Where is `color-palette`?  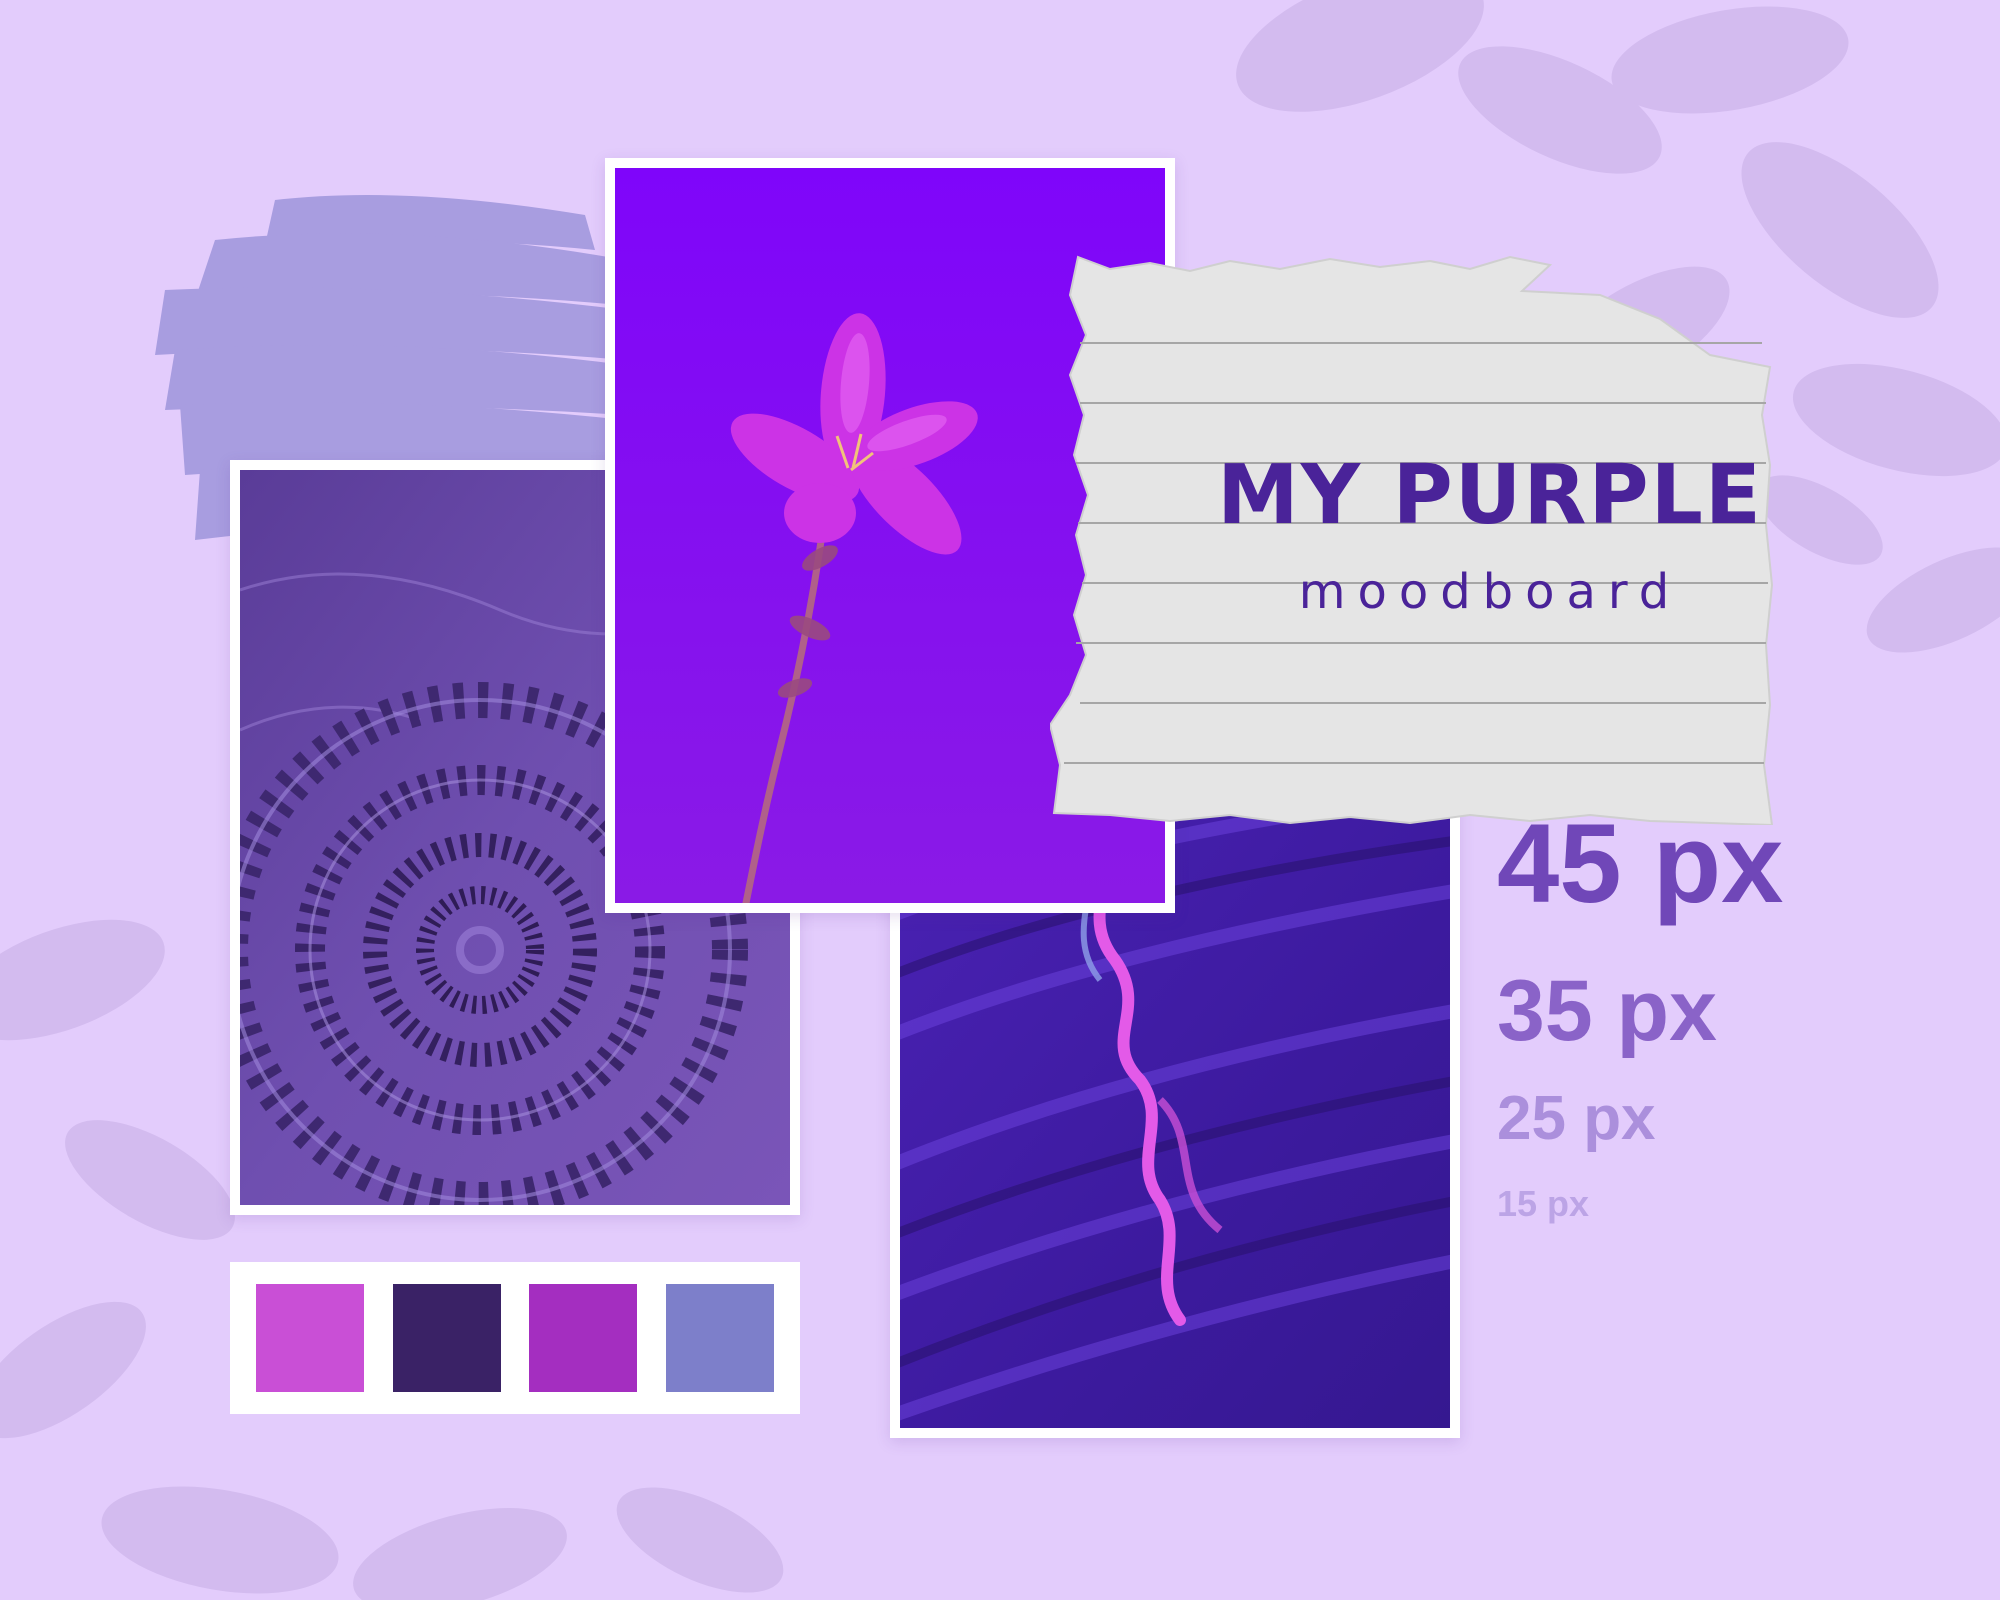 color-palette is located at coordinates (515, 1338).